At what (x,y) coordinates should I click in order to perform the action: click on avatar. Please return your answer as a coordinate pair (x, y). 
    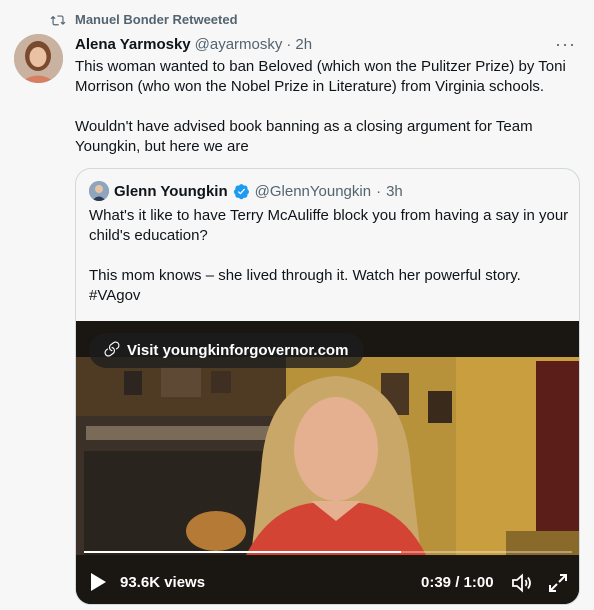
    Looking at the image, I should click on (38, 58).